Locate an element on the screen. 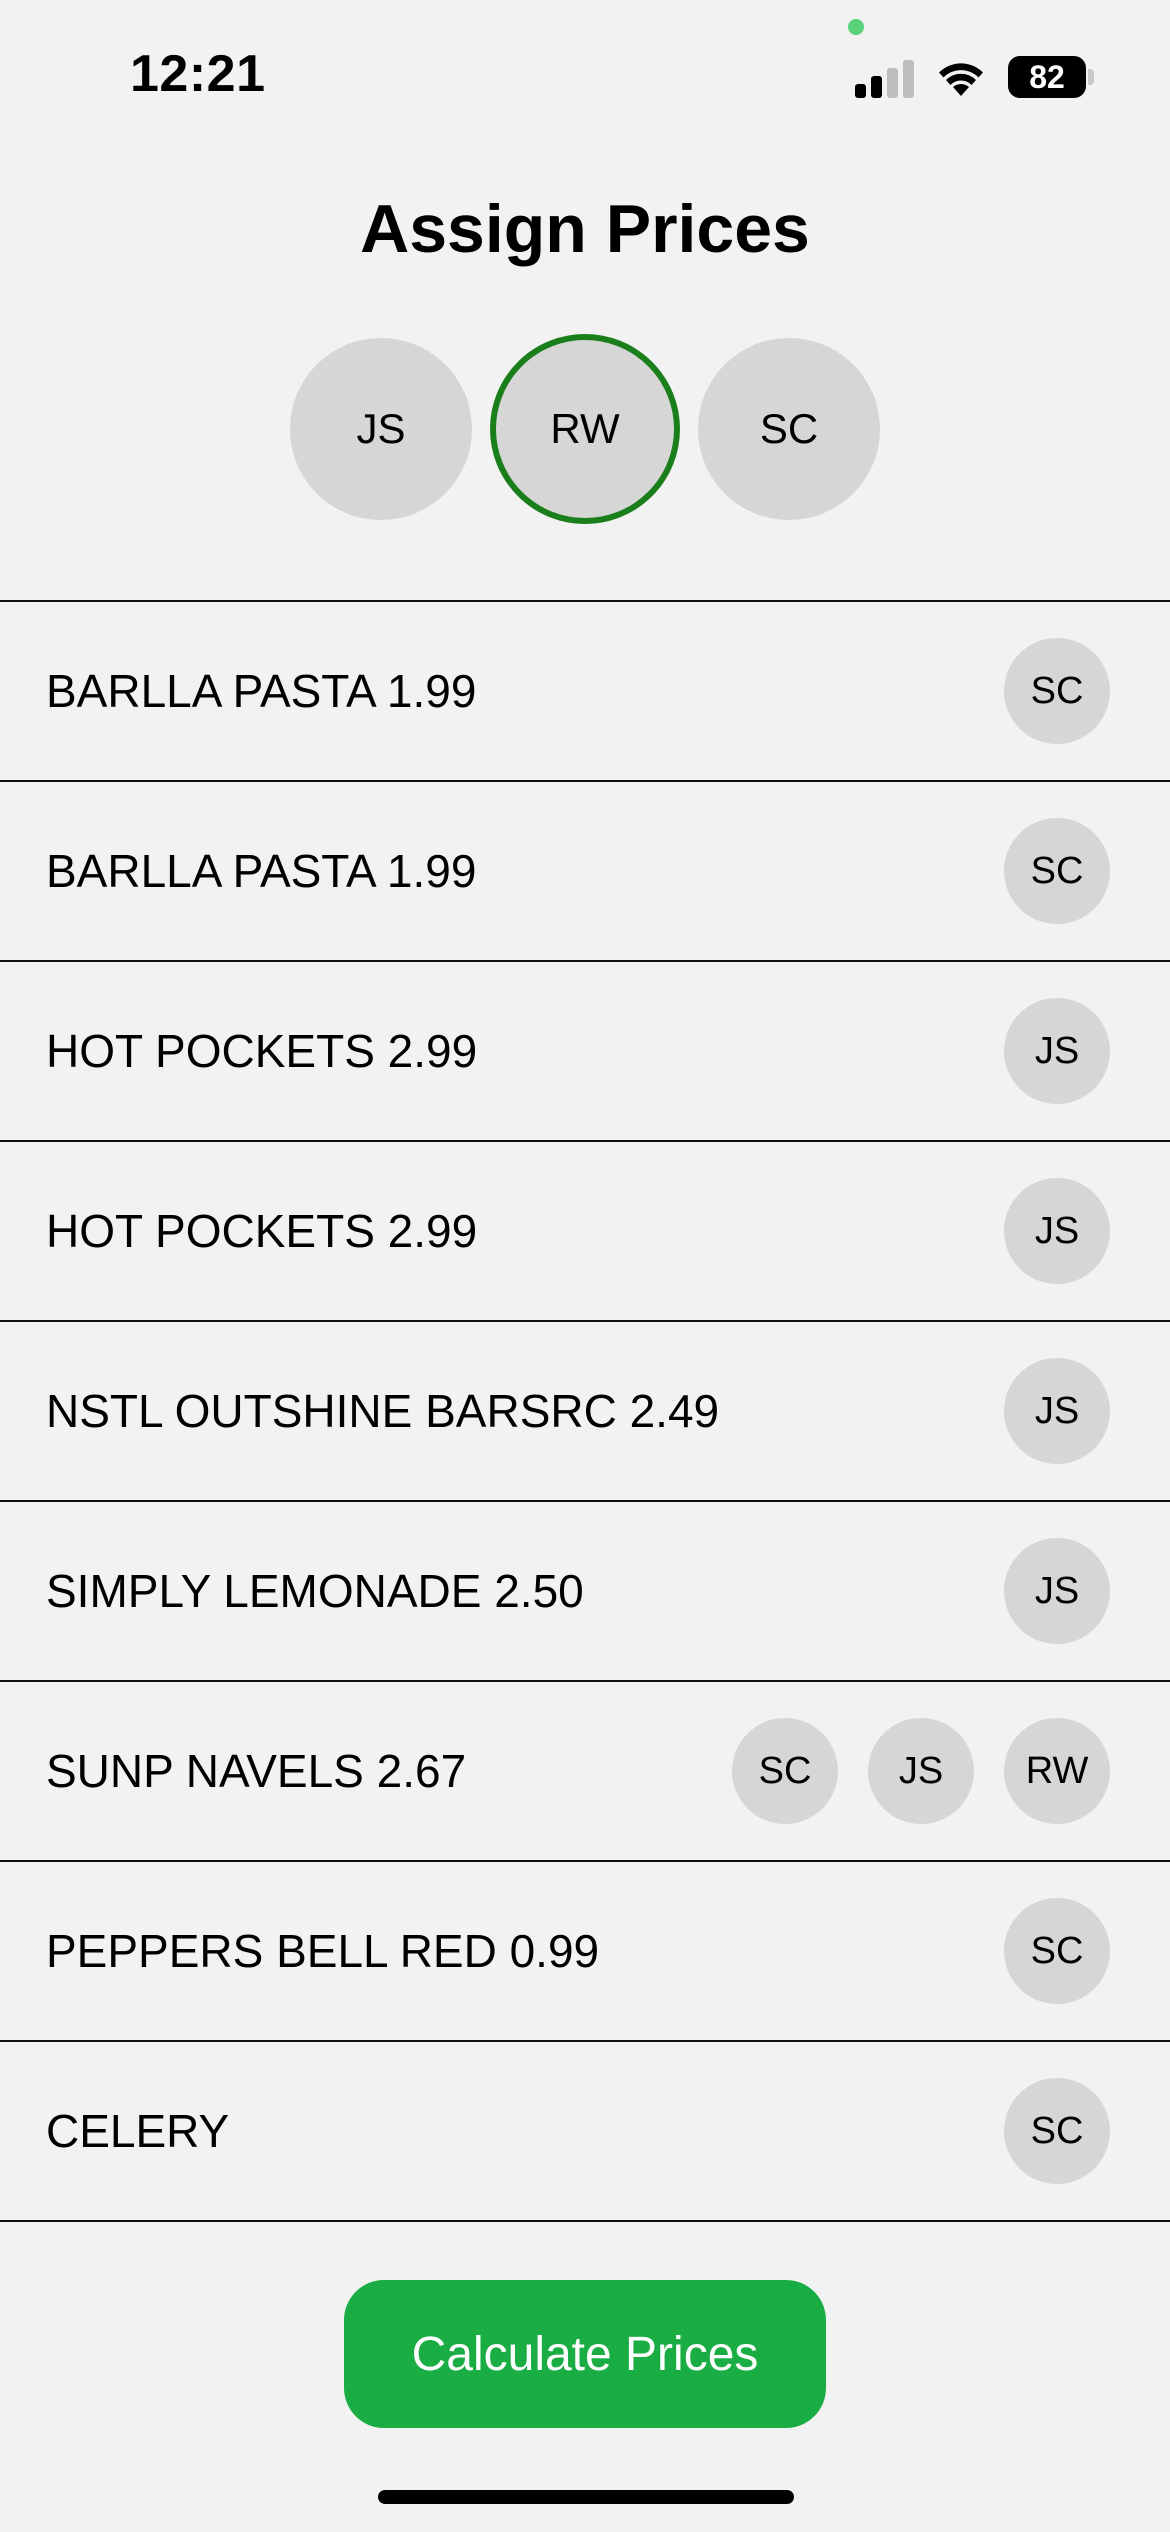 The image size is (1170, 2532). battery-icon: 82 is located at coordinates (1047, 77).